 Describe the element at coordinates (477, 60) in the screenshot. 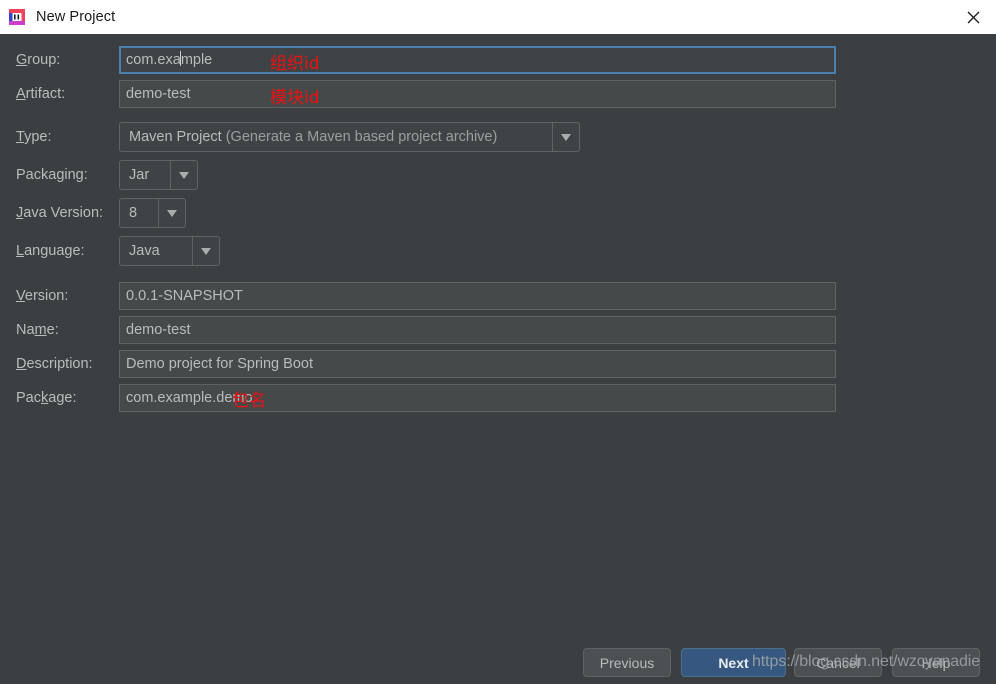

I see `group-input: com.example` at that location.